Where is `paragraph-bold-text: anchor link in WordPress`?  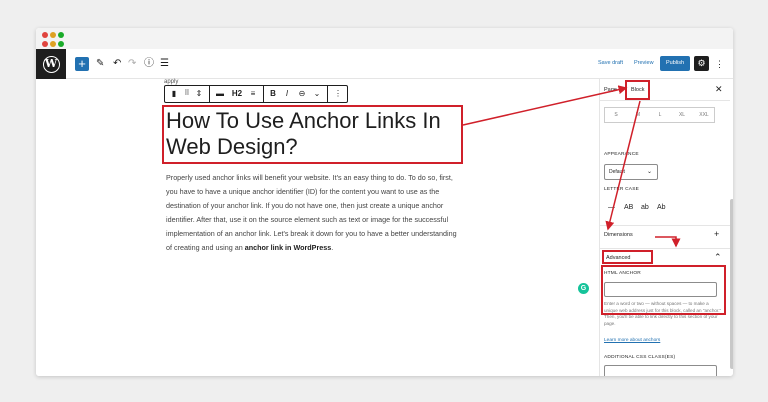
paragraph-bold-text: anchor link in WordPress is located at coordinates (288, 247).